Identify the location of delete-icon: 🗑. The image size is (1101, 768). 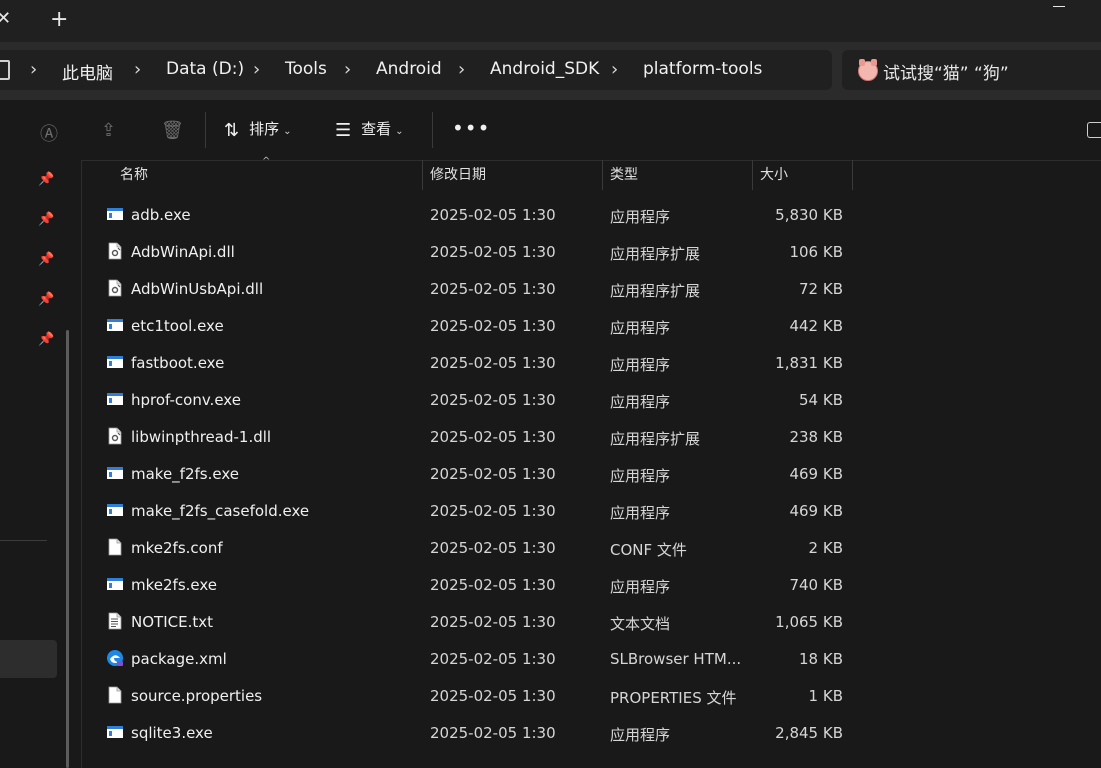
(172, 130).